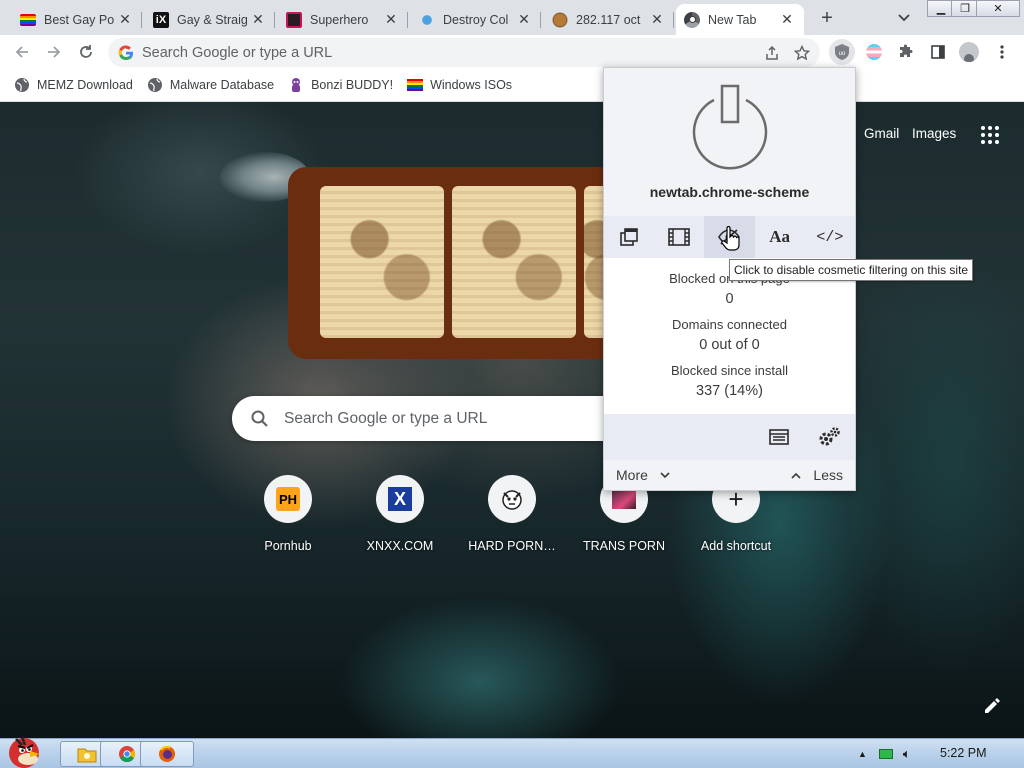 The width and height of the screenshot is (1024, 768). Describe the element at coordinates (729, 299) in the screenshot. I see `blocked-page-value: 0` at that location.